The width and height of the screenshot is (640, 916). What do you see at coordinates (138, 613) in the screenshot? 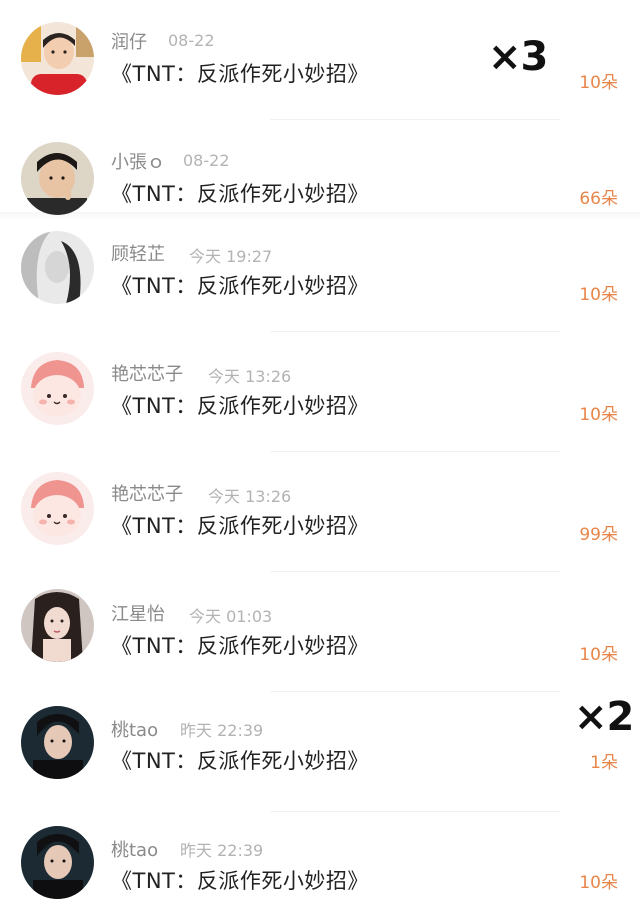
I see `username: 江星怡` at bounding box center [138, 613].